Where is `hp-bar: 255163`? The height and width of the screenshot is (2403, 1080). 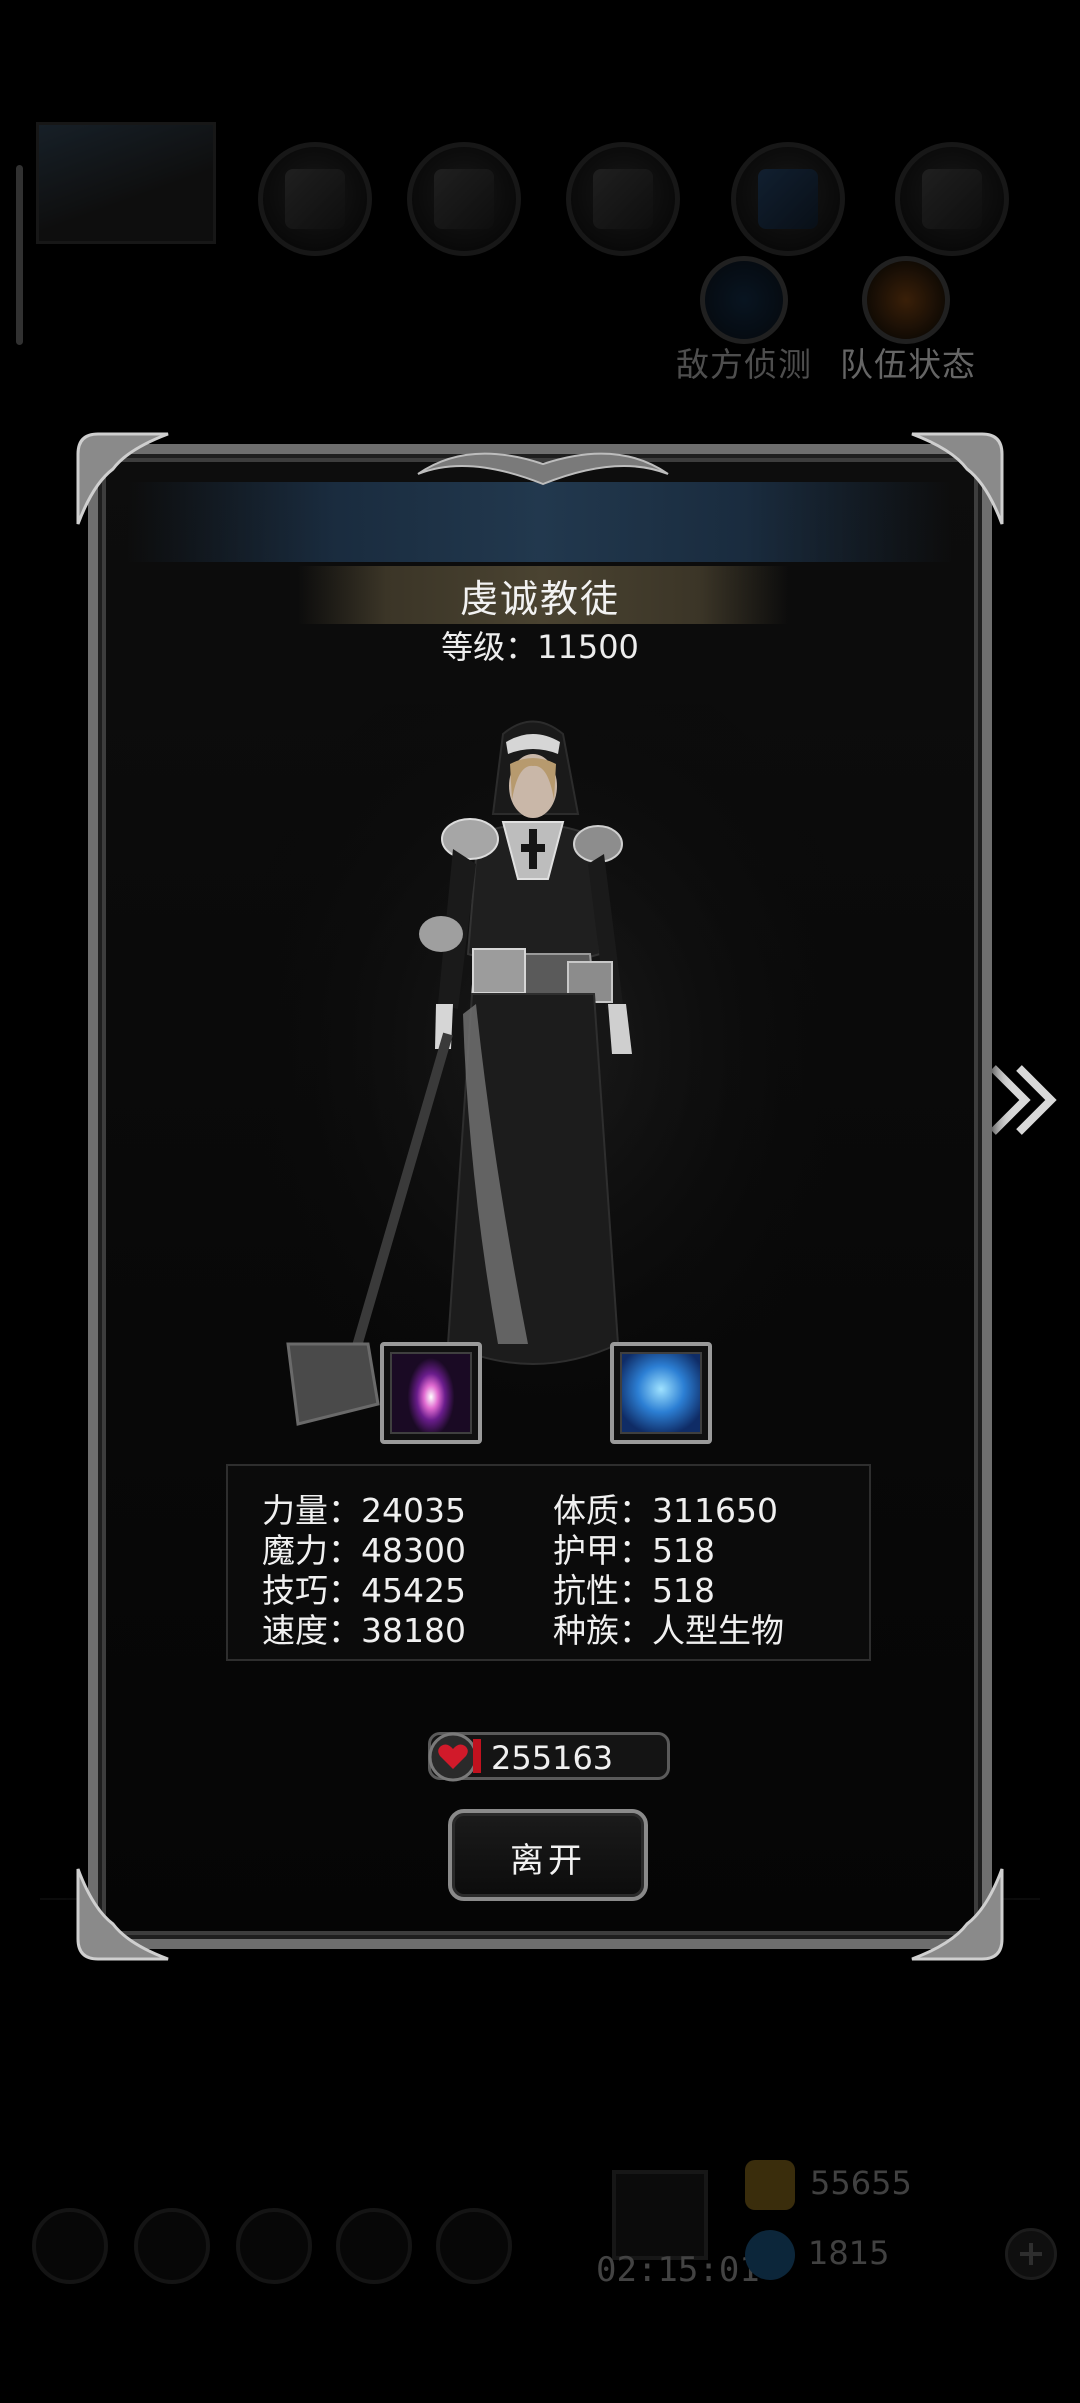 hp-bar: 255163 is located at coordinates (548, 1757).